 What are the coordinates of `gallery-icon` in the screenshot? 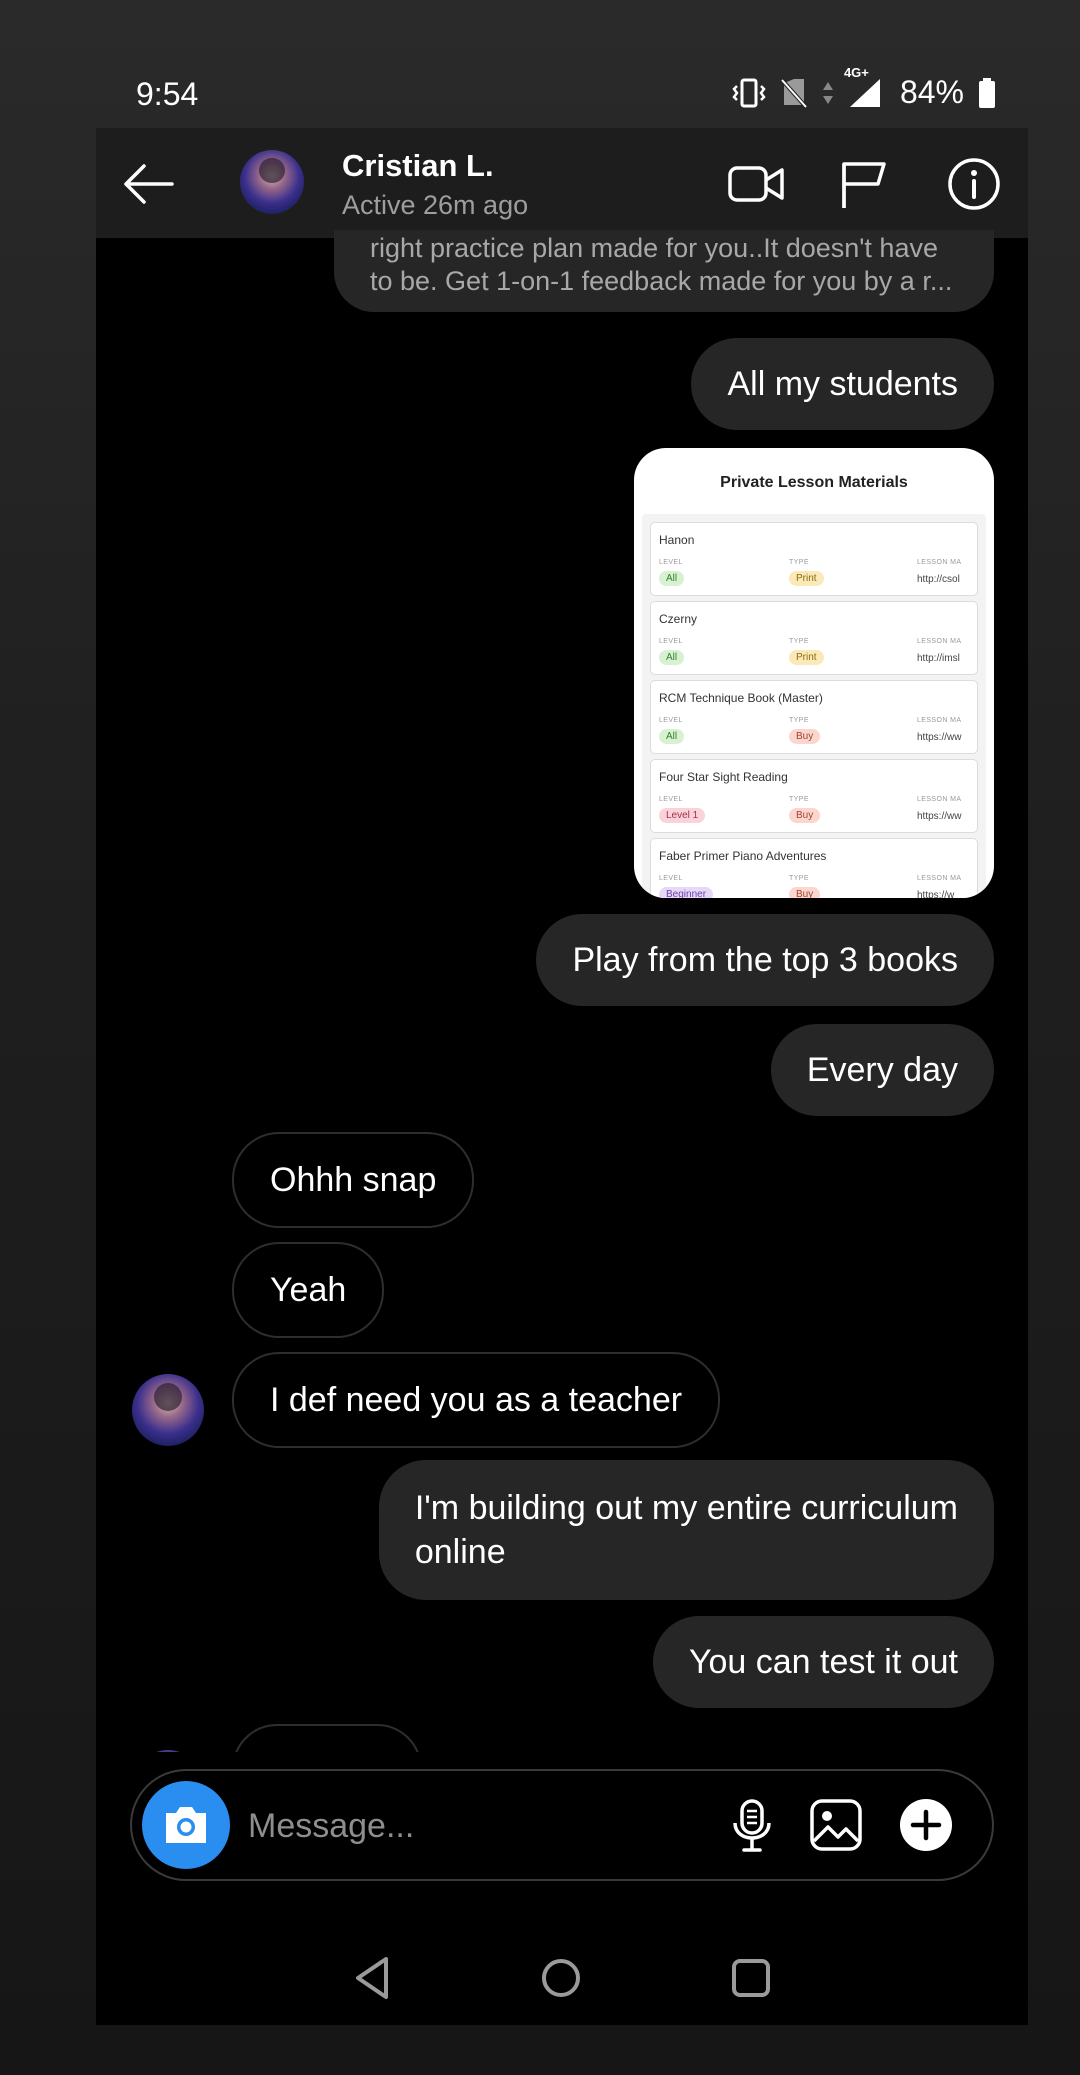 It's located at (836, 1825).